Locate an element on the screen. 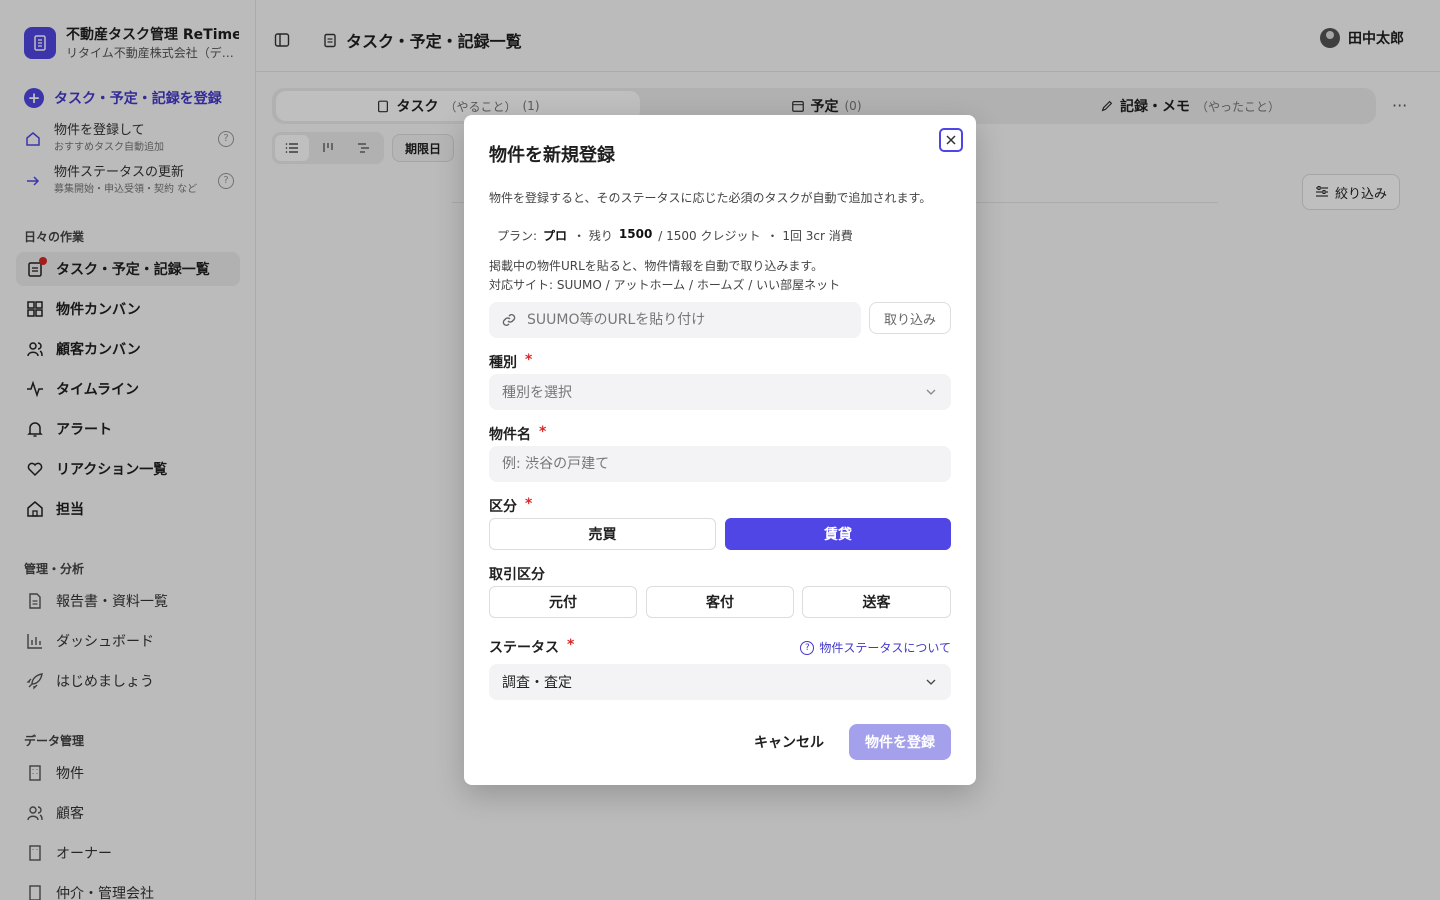  property-url-field is located at coordinates (675, 320).